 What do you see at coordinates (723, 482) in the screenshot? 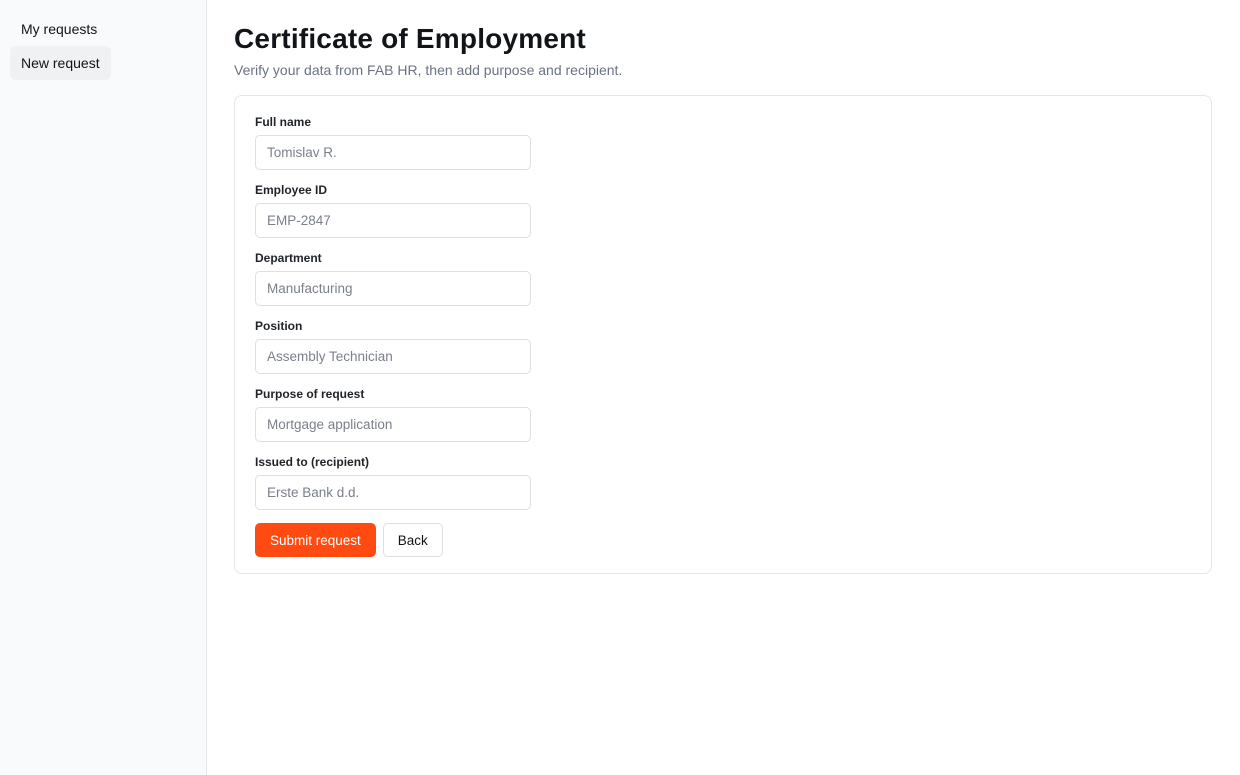
I see `recipient-group: Issued to (recipient)` at bounding box center [723, 482].